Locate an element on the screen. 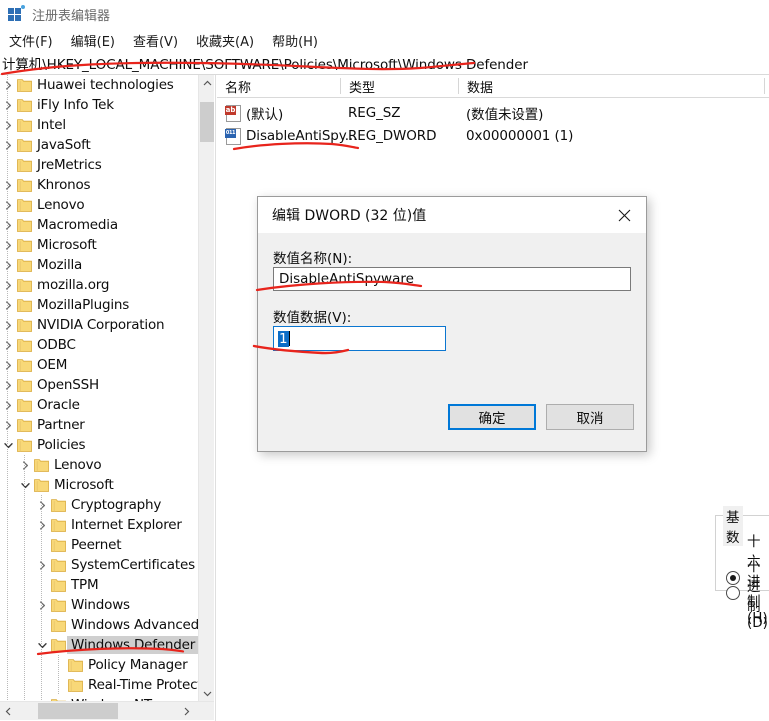 Image resolution: width=769 pixels, height=721 pixels. tree-item-jremetrics: JreMetrics is located at coordinates (99, 165).